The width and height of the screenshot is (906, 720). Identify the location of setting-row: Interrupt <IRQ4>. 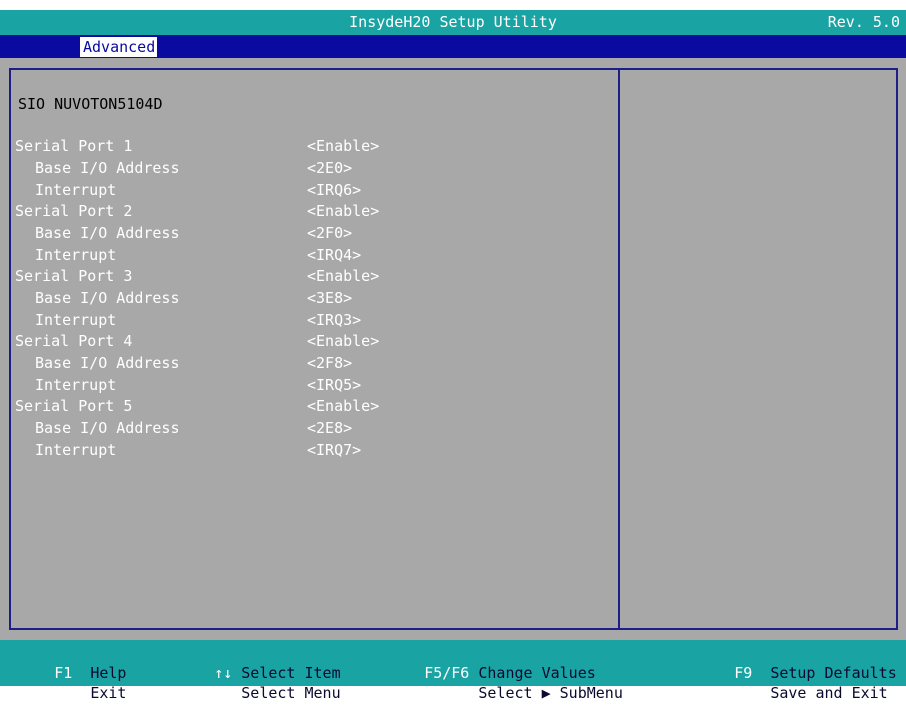
(314, 256).